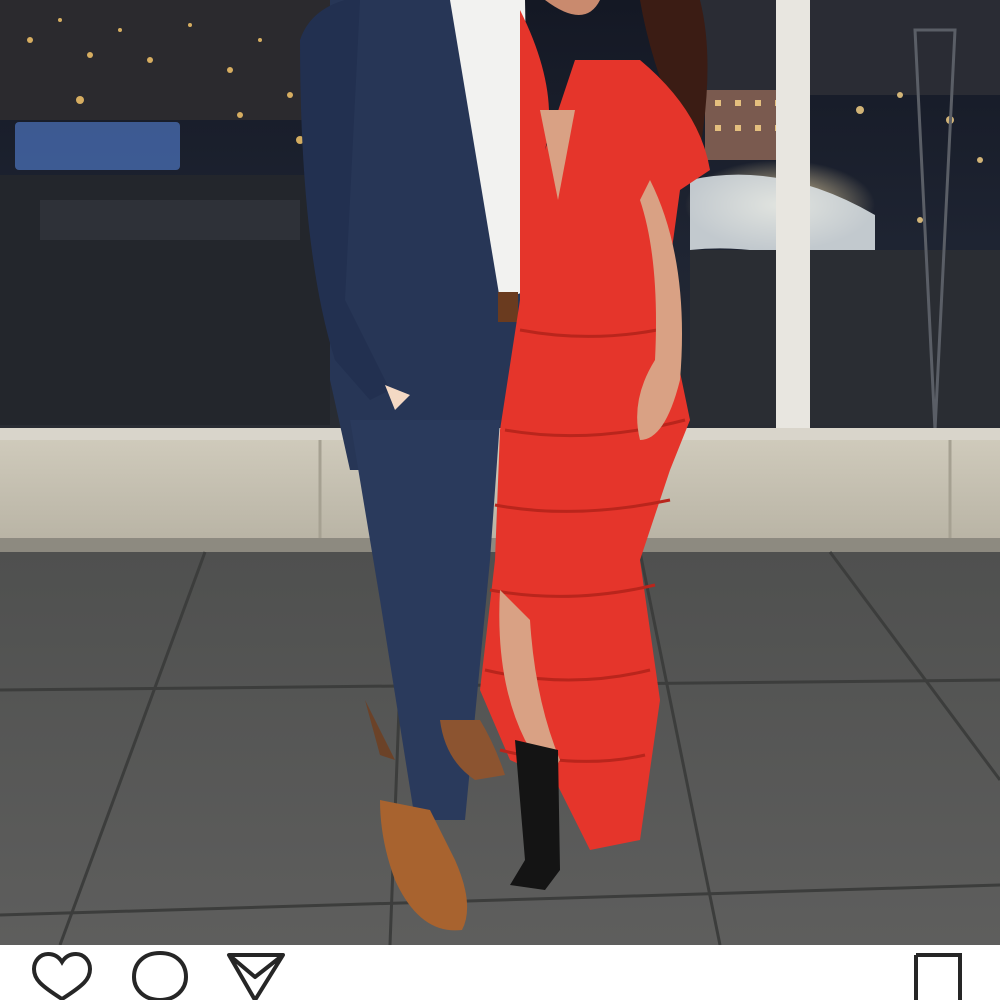  What do you see at coordinates (793, 225) in the screenshot?
I see `railing-post` at bounding box center [793, 225].